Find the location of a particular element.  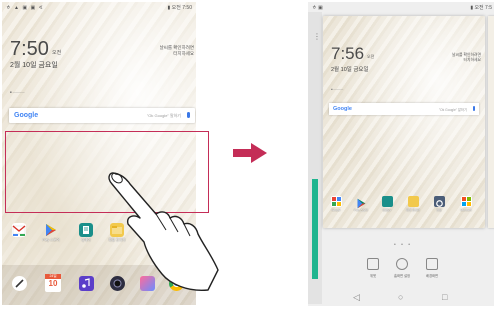

app-label: Microsoft is located at coordinates (466, 210).